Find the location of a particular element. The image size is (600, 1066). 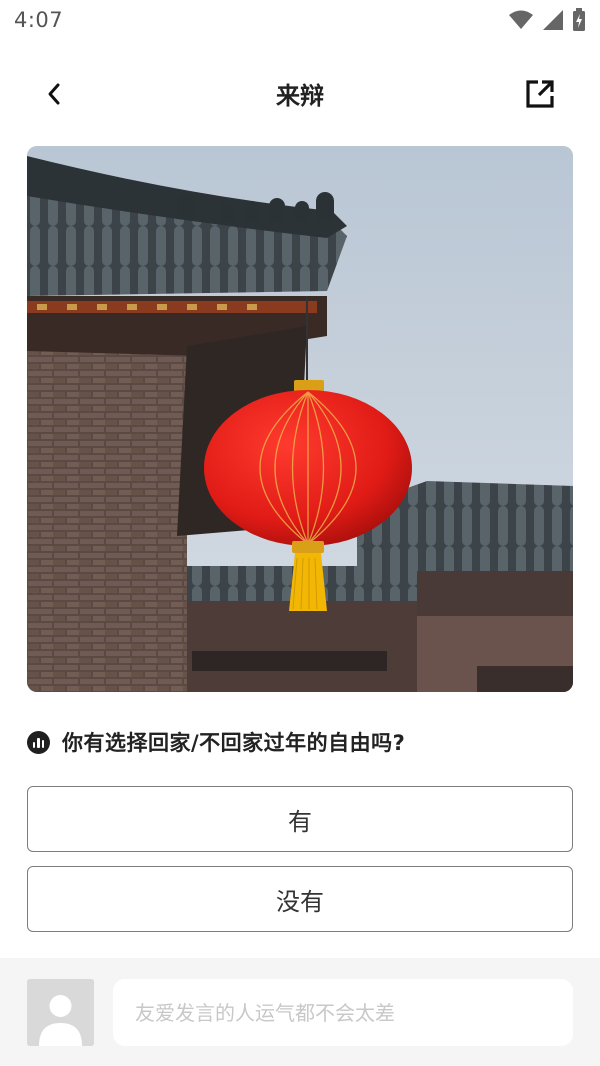

user-avatar-placeholder is located at coordinates (60, 1012).